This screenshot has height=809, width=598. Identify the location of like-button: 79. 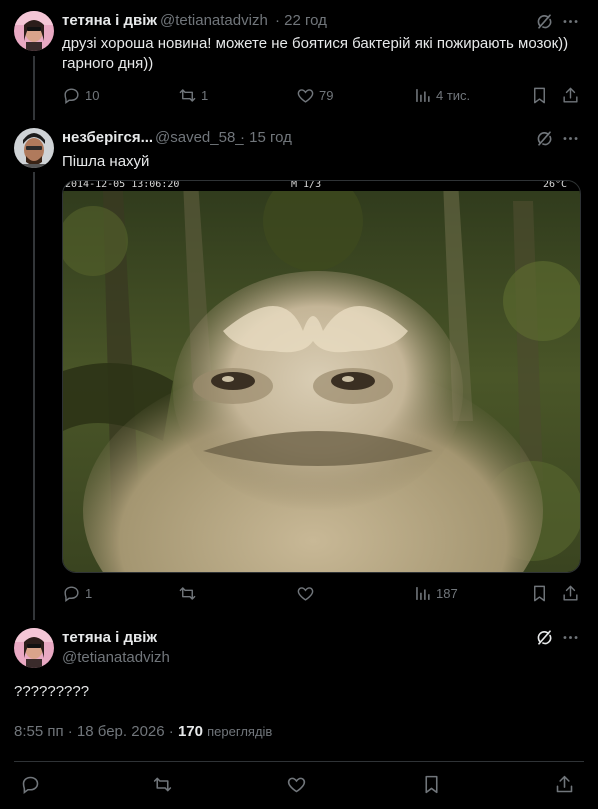
(314, 95).